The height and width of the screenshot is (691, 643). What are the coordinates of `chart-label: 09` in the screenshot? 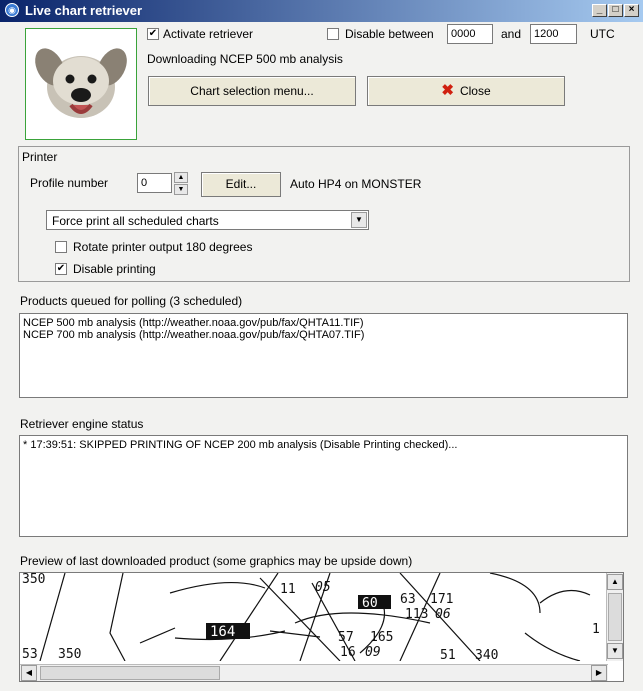 It's located at (373, 652).